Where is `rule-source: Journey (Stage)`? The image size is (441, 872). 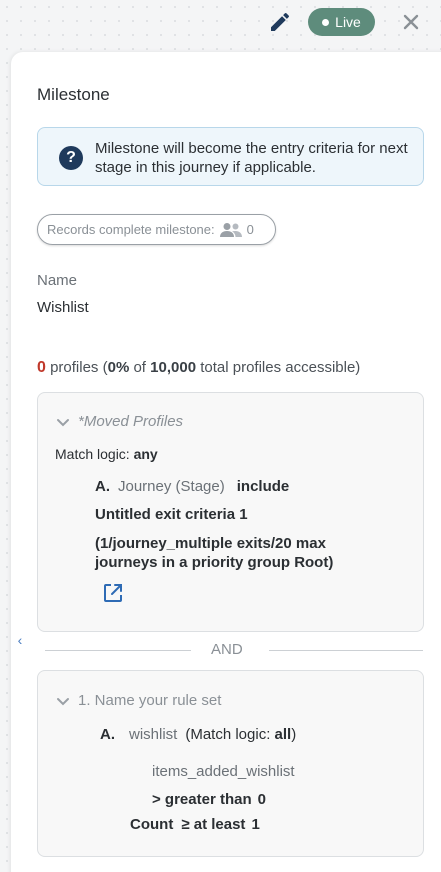
rule-source: Journey (Stage) is located at coordinates (171, 486).